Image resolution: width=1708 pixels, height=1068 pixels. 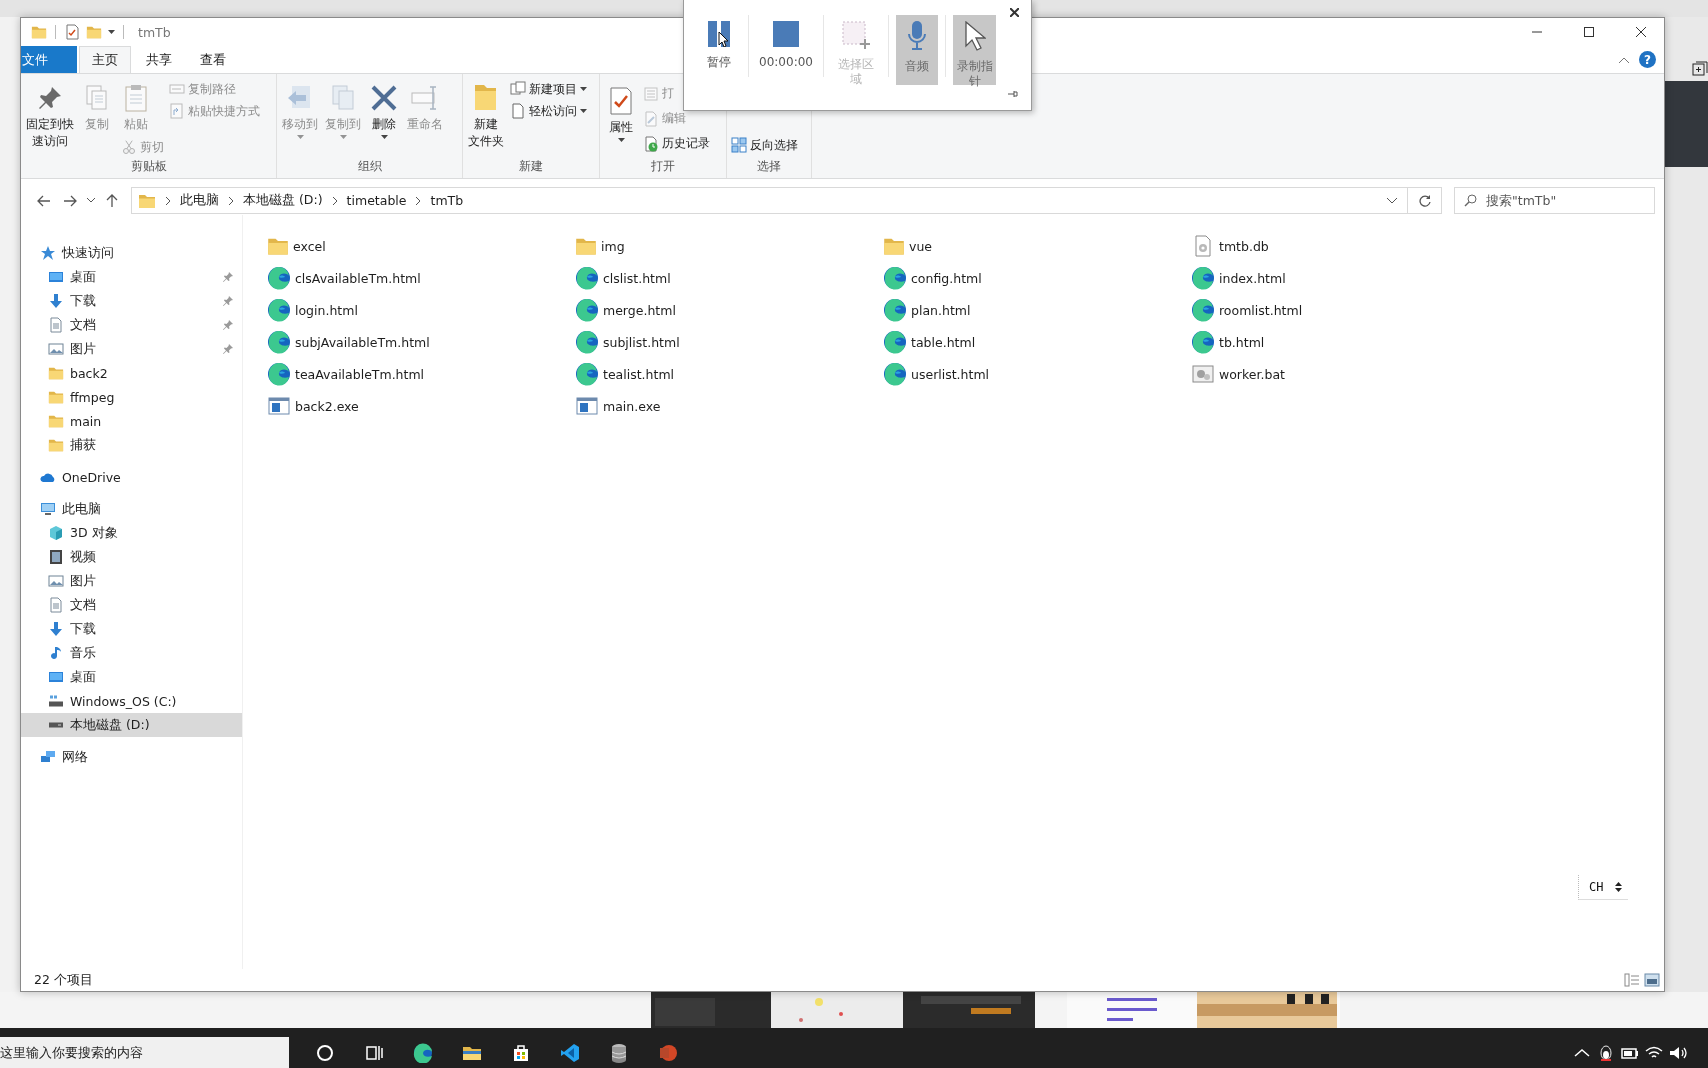 What do you see at coordinates (569, 1052) in the screenshot?
I see `code-editor-icon` at bounding box center [569, 1052].